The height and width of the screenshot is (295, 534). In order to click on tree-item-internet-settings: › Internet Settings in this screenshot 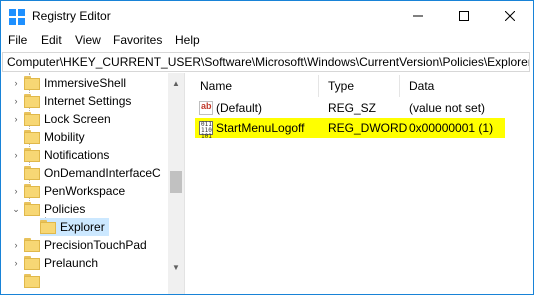, I will do `click(73, 101)`.